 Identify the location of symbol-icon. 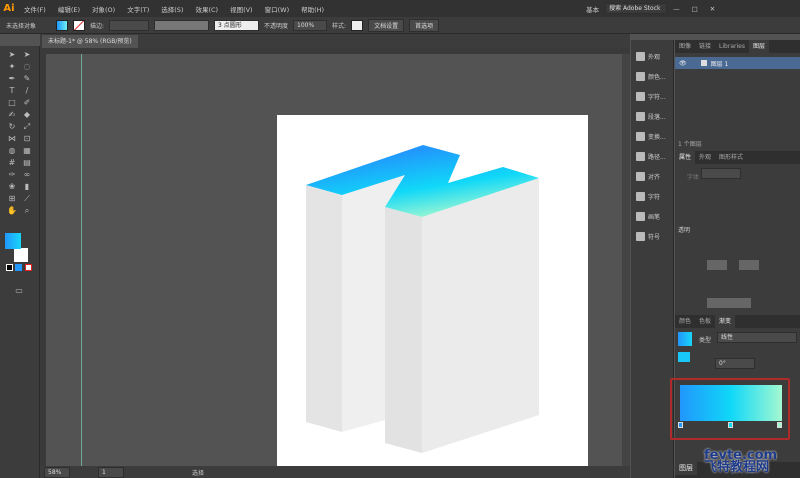
(640, 236).